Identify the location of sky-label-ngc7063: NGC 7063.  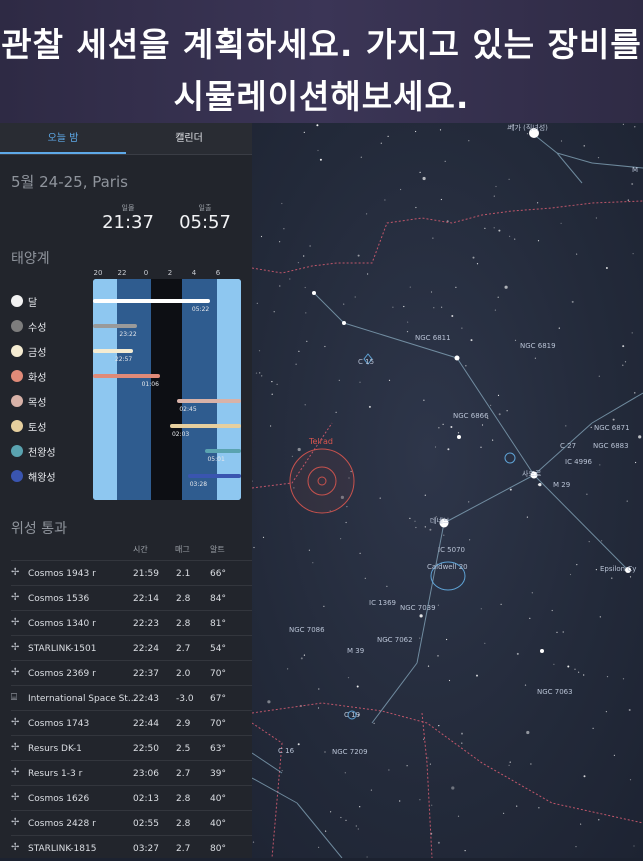
(555, 692).